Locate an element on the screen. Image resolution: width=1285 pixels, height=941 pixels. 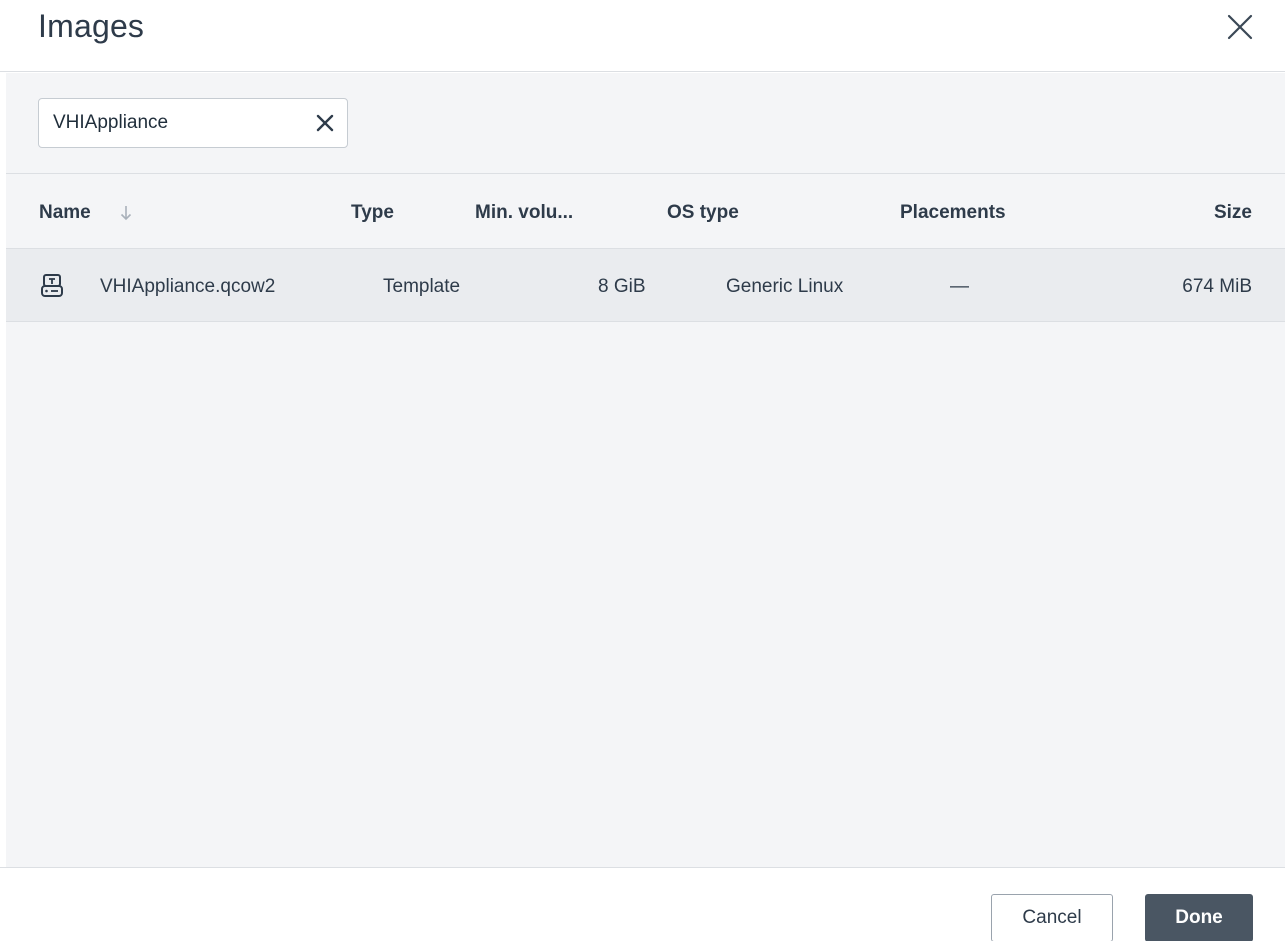
row-name: VHIAppliance.qcow2 is located at coordinates (188, 286).